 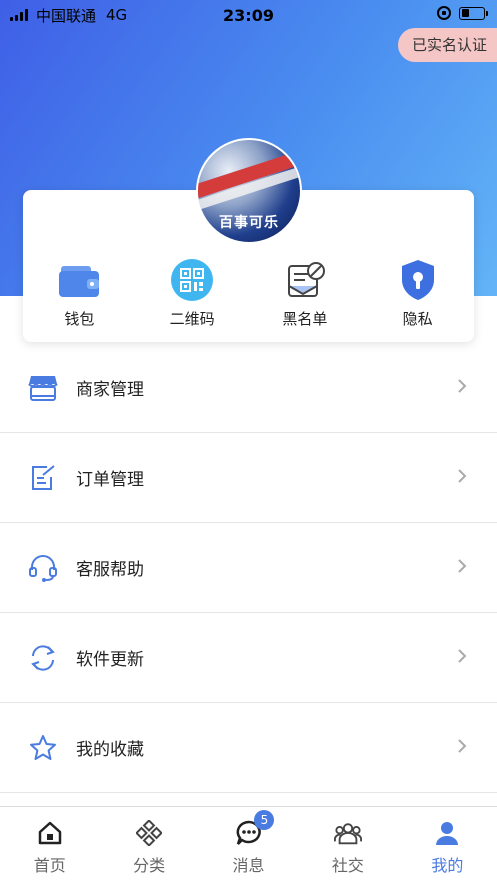 What do you see at coordinates (110, 660) in the screenshot?
I see `menu-item-label: 软件更新` at bounding box center [110, 660].